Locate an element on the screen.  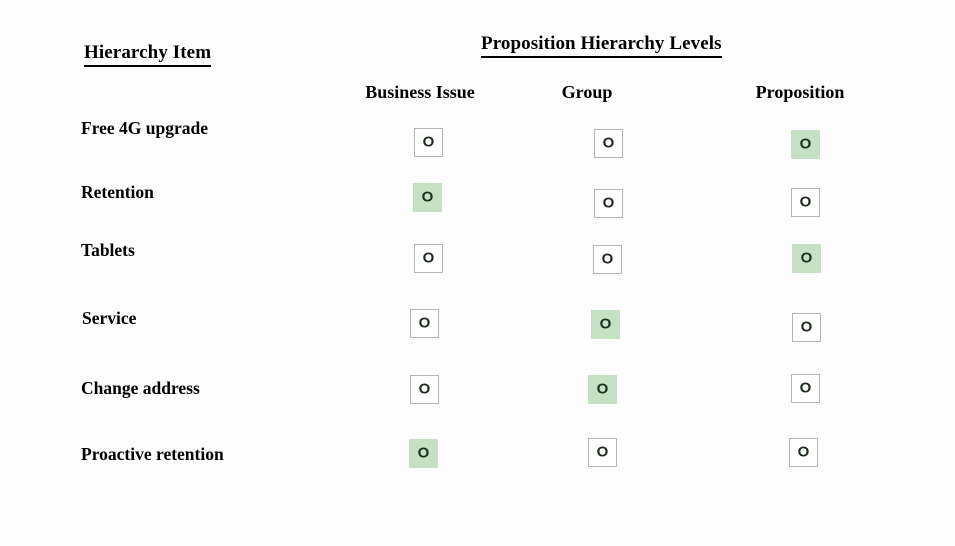
cell-tablets-proposition: O is located at coordinates (806, 258).